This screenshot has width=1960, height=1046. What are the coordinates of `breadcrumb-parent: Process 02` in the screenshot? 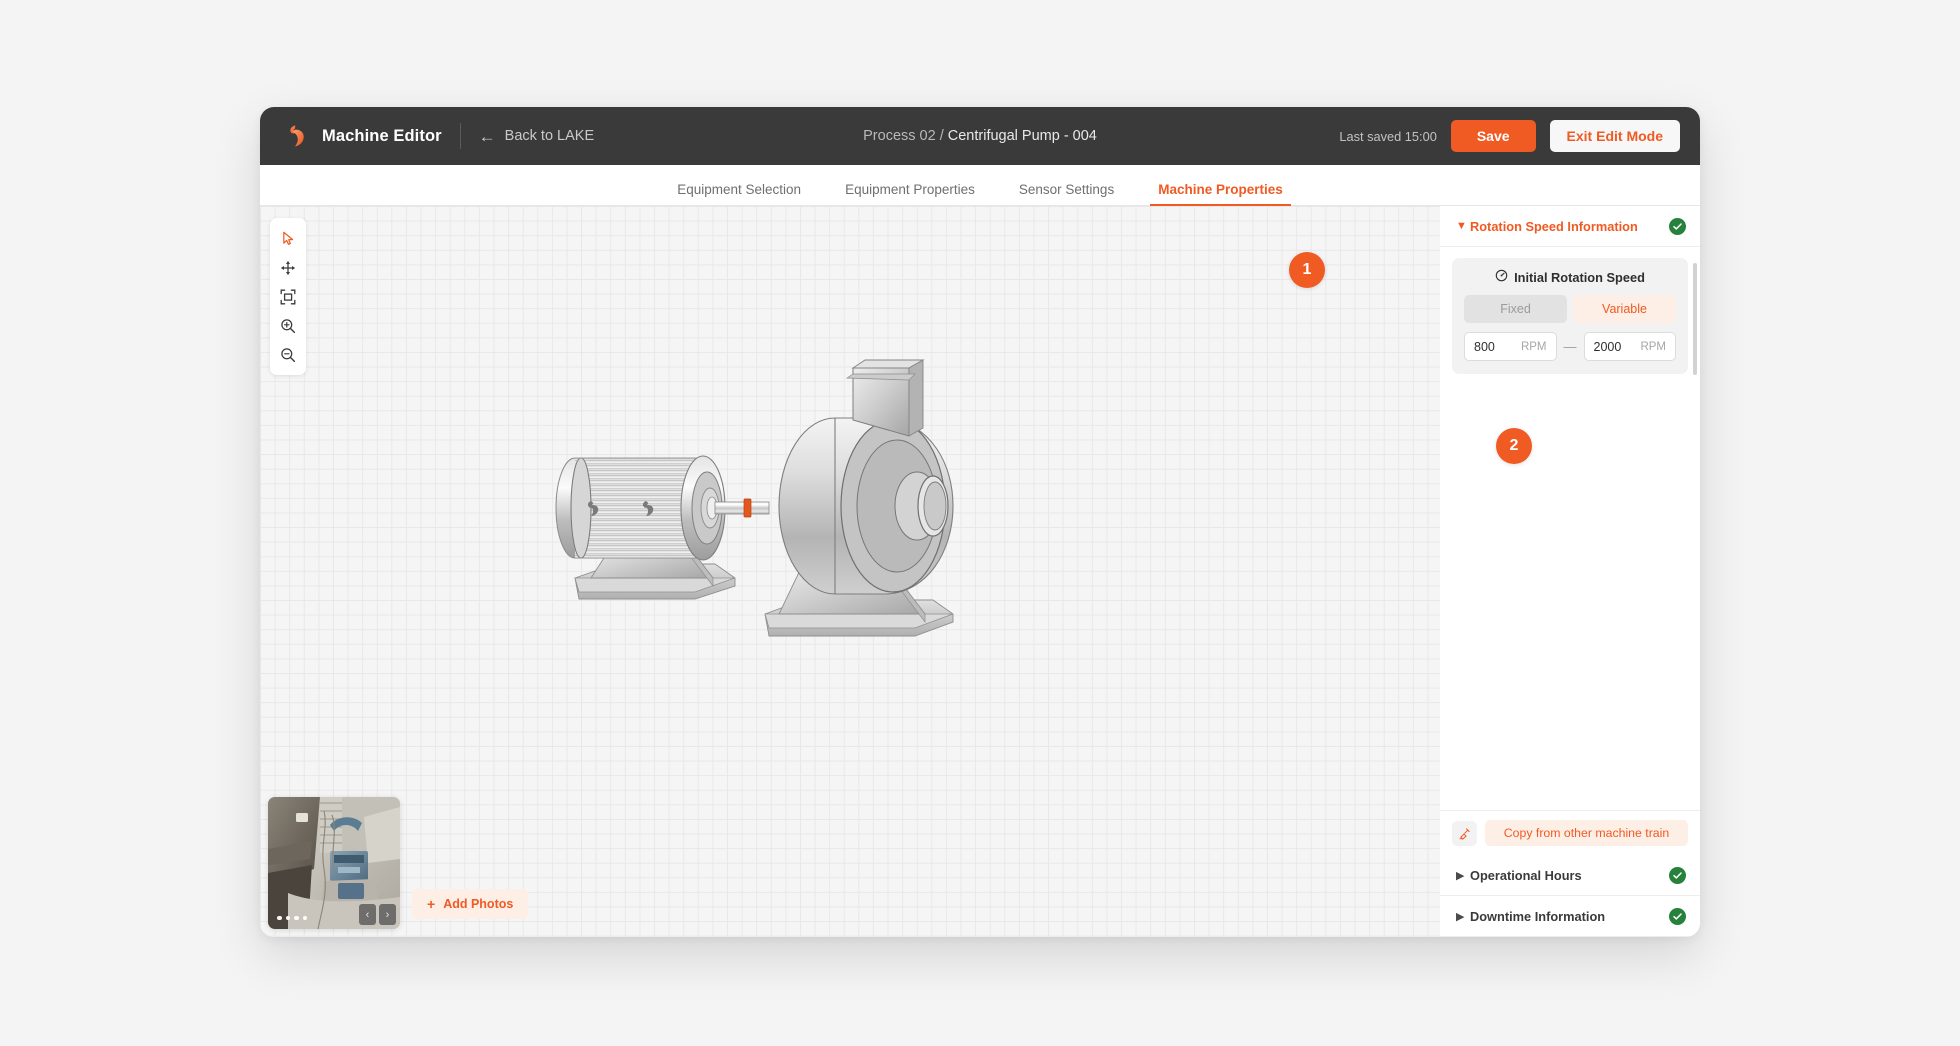 It's located at (901, 136).